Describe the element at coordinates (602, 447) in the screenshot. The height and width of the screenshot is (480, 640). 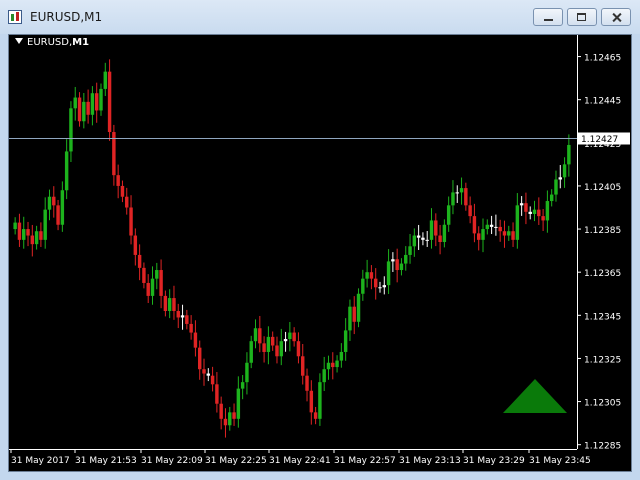
I see `price-tick-label: 1.12285` at that location.